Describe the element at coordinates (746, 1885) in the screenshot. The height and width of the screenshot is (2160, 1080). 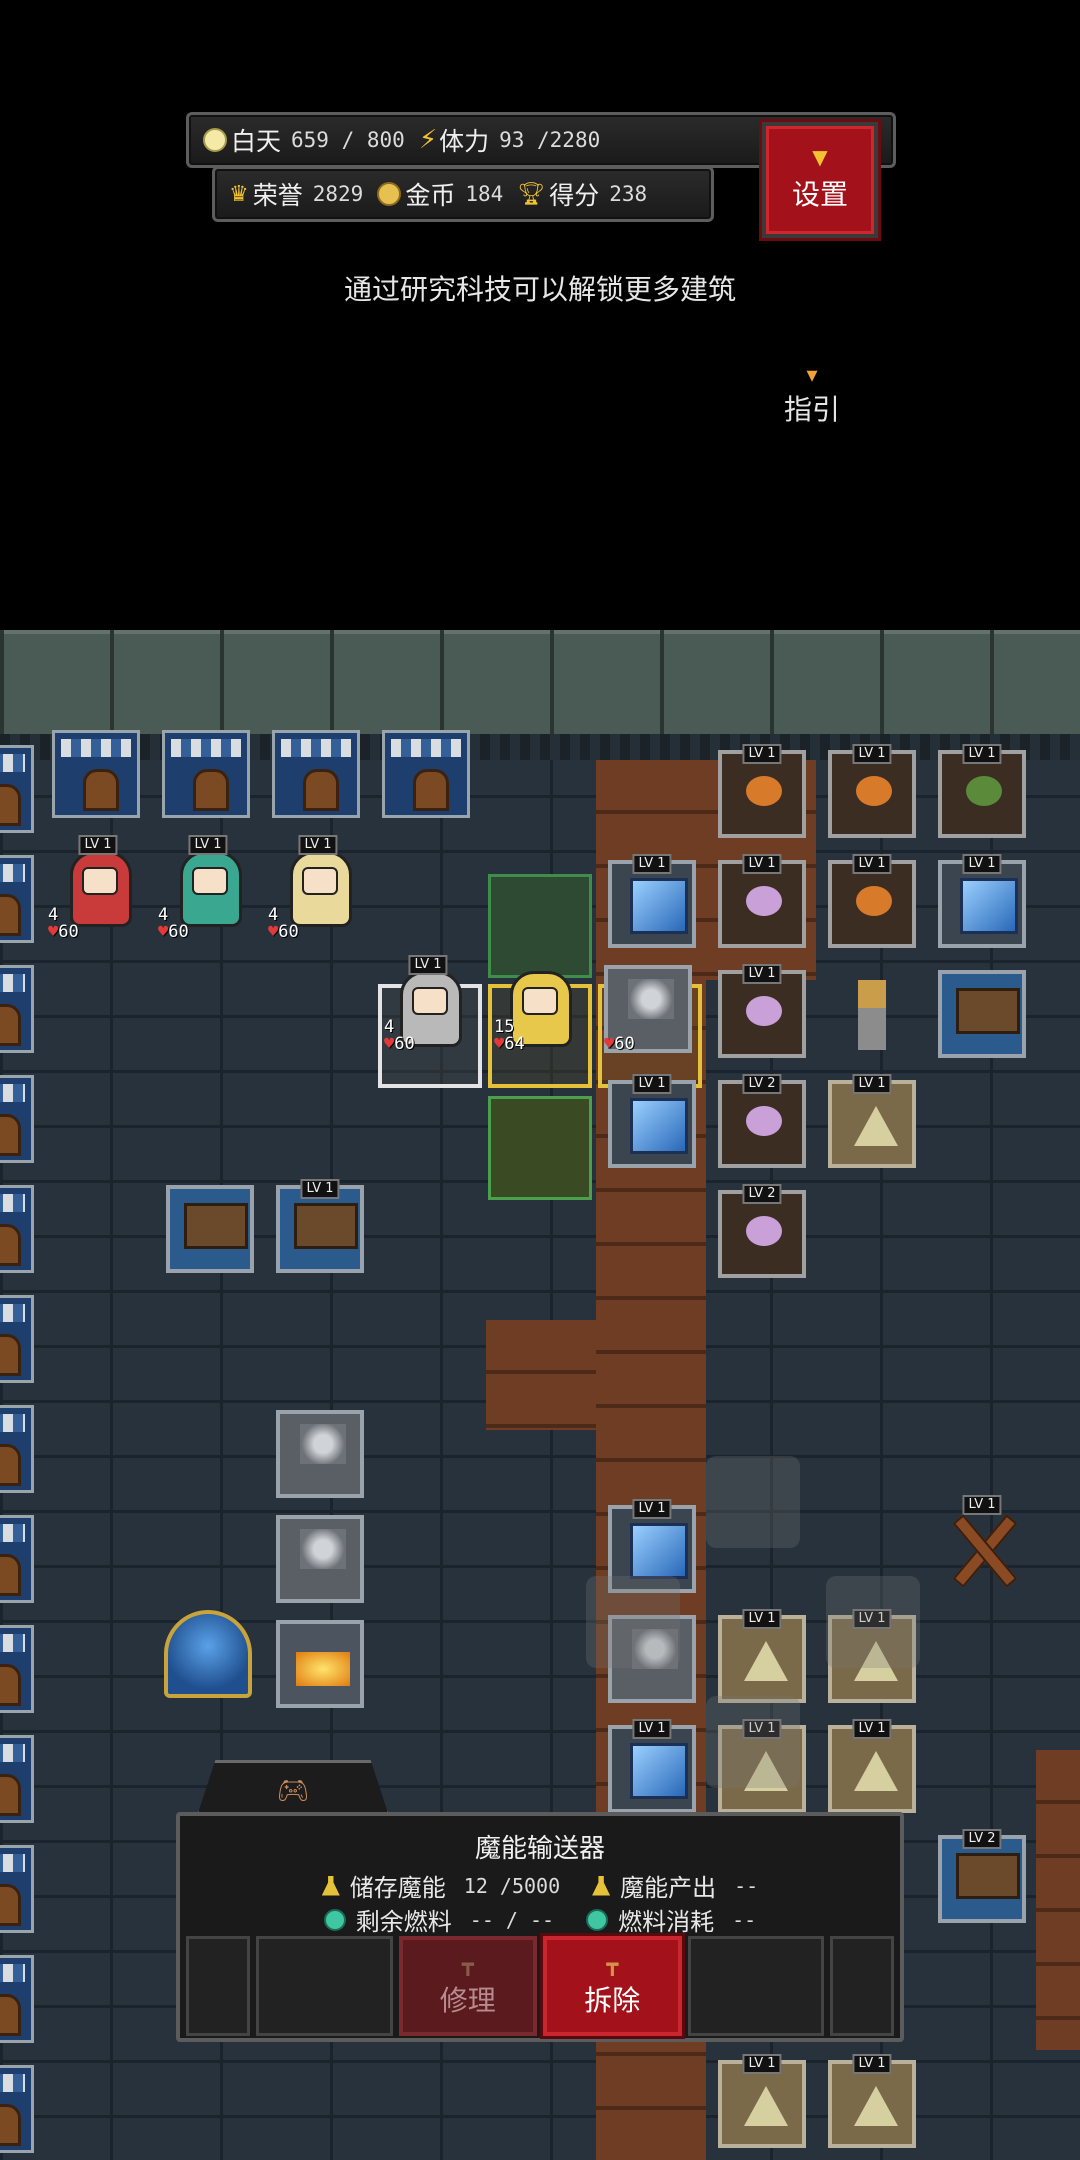
I see `mana-output-value: --` at that location.